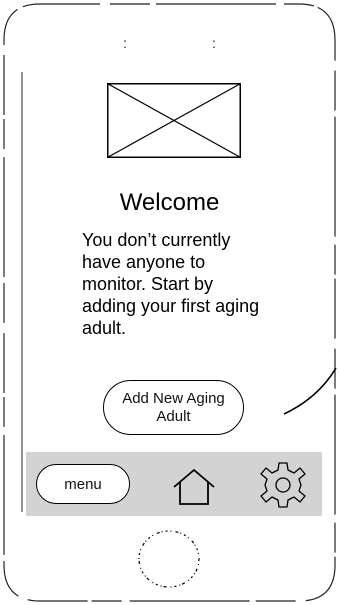 Image resolution: width=339 pixels, height=605 pixels. What do you see at coordinates (310, 391) in the screenshot?
I see `decorative-curve` at bounding box center [310, 391].